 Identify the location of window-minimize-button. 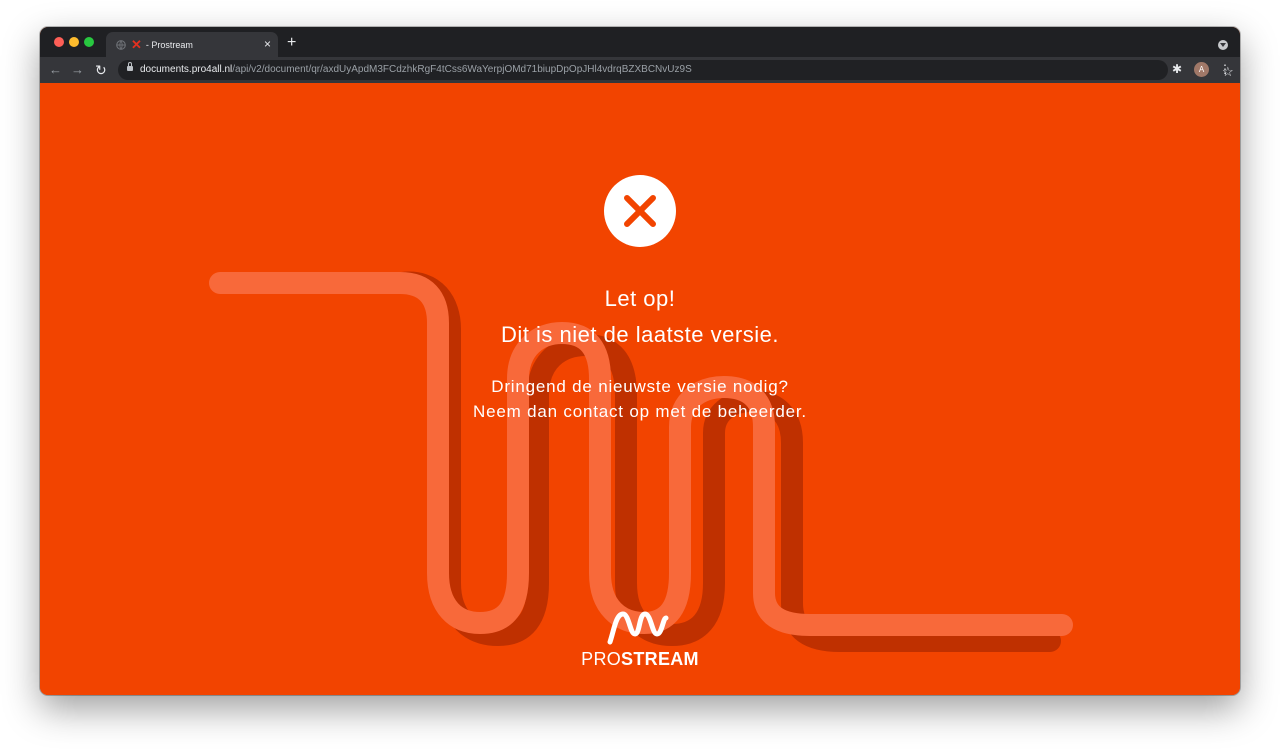
(74, 42).